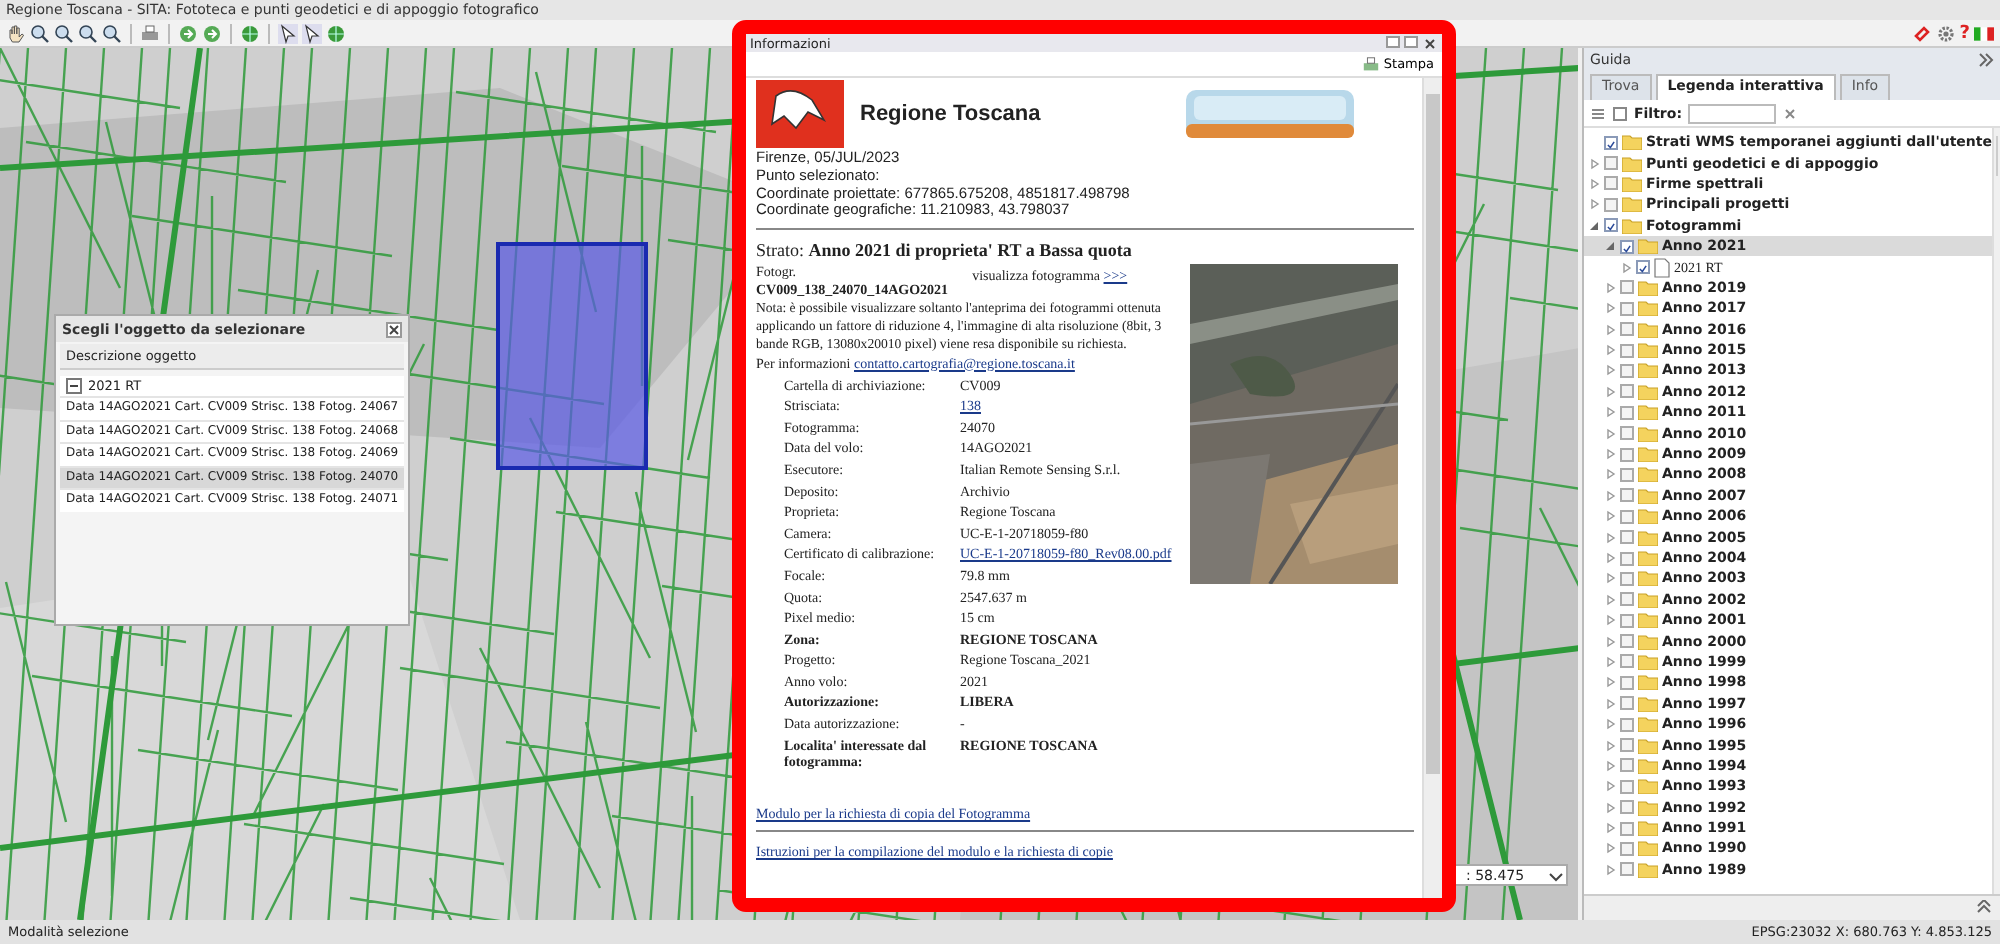  Describe the element at coordinates (1662, 267) in the screenshot. I see `file-icon` at that location.